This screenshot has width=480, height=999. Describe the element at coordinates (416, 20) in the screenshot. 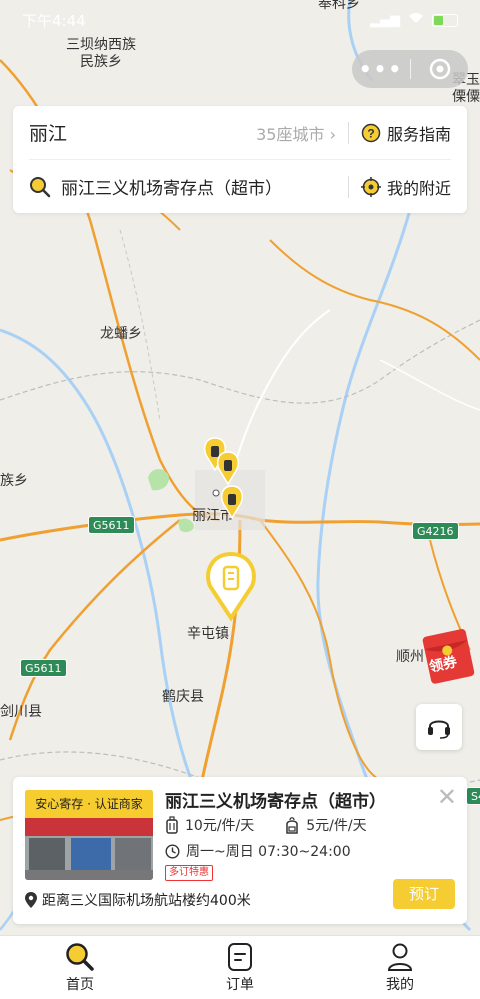

I see `wifi-icon` at that location.